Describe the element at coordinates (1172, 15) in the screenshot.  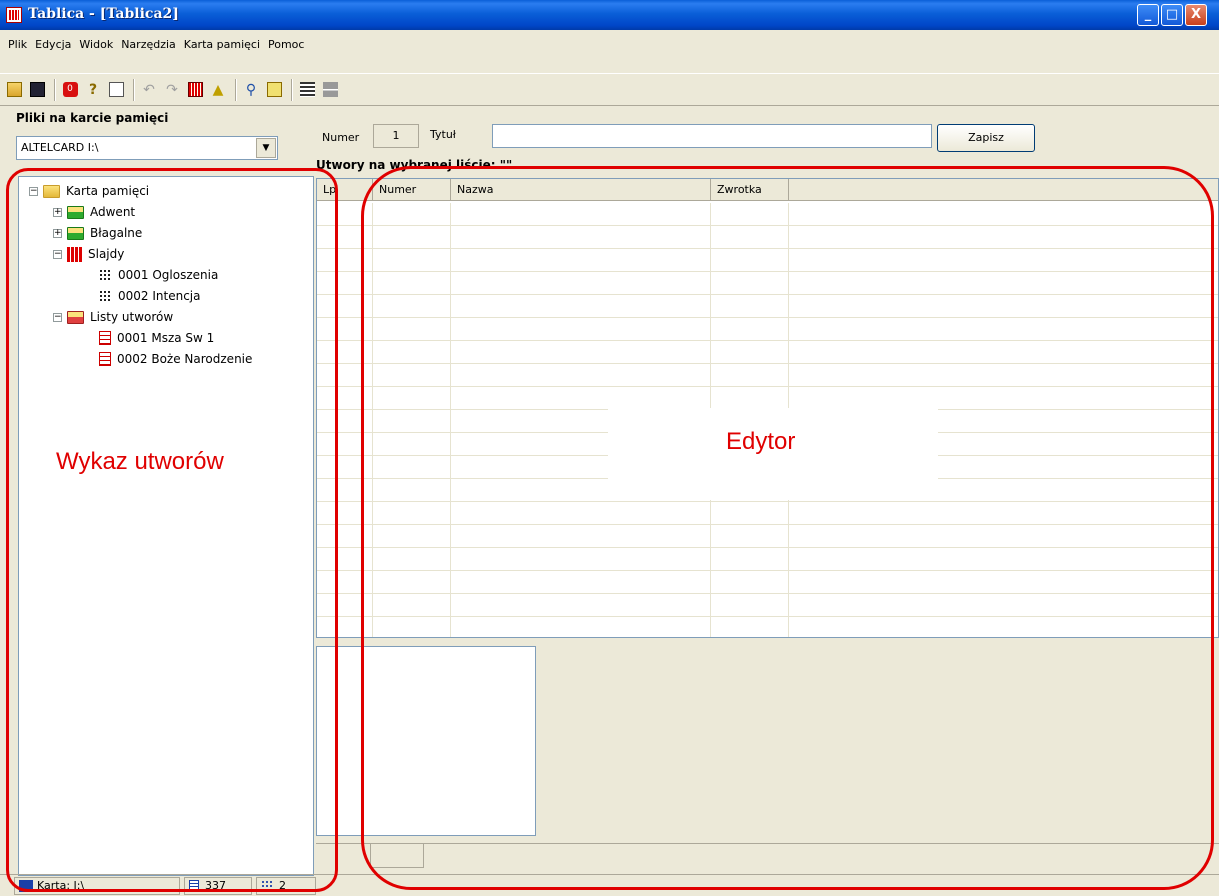
I see `maximize-button: □` at that location.